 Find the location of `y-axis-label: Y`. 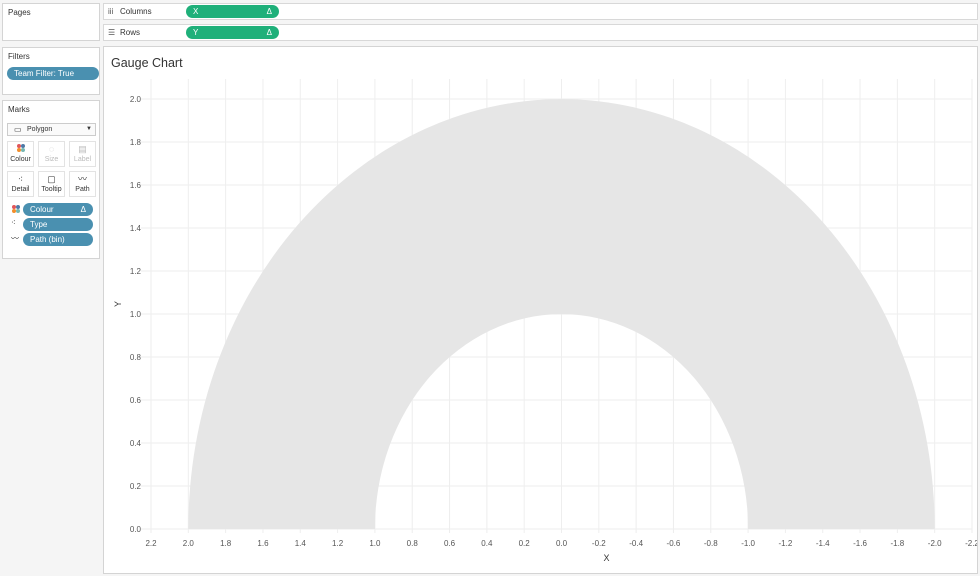

y-axis-label: Y is located at coordinates (118, 304).